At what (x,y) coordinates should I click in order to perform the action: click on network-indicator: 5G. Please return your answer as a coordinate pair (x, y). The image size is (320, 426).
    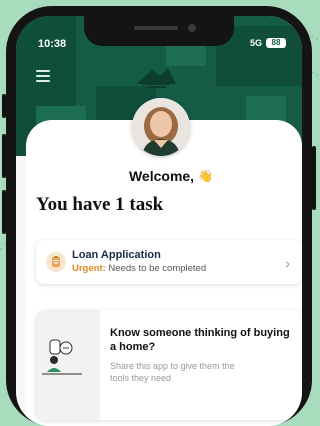
    Looking at the image, I should click on (255, 43).